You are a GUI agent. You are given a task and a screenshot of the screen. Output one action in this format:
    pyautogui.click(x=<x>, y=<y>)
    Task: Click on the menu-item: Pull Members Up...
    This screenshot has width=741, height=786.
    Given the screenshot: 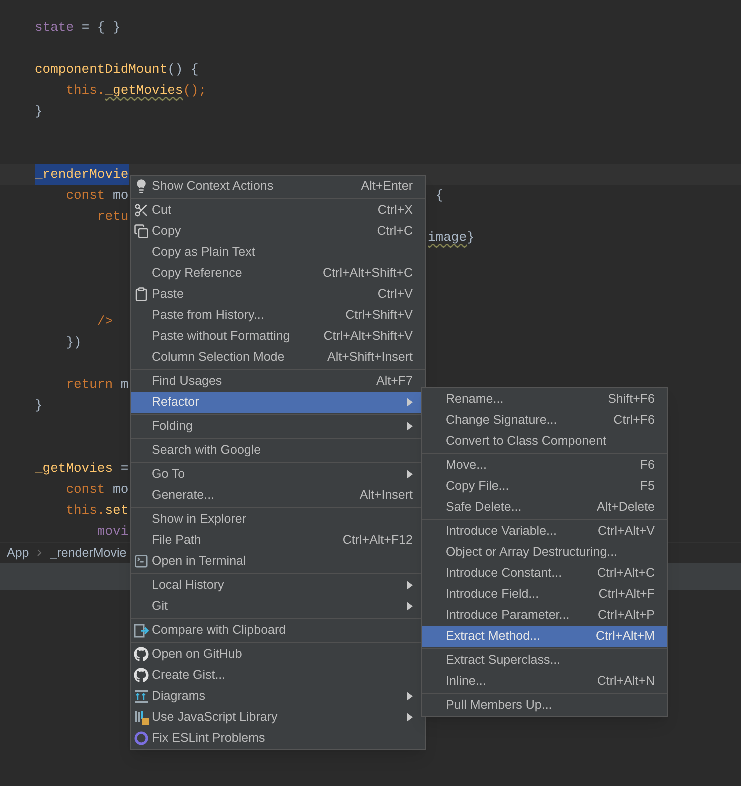 What is the action you would take?
    pyautogui.click(x=544, y=705)
    